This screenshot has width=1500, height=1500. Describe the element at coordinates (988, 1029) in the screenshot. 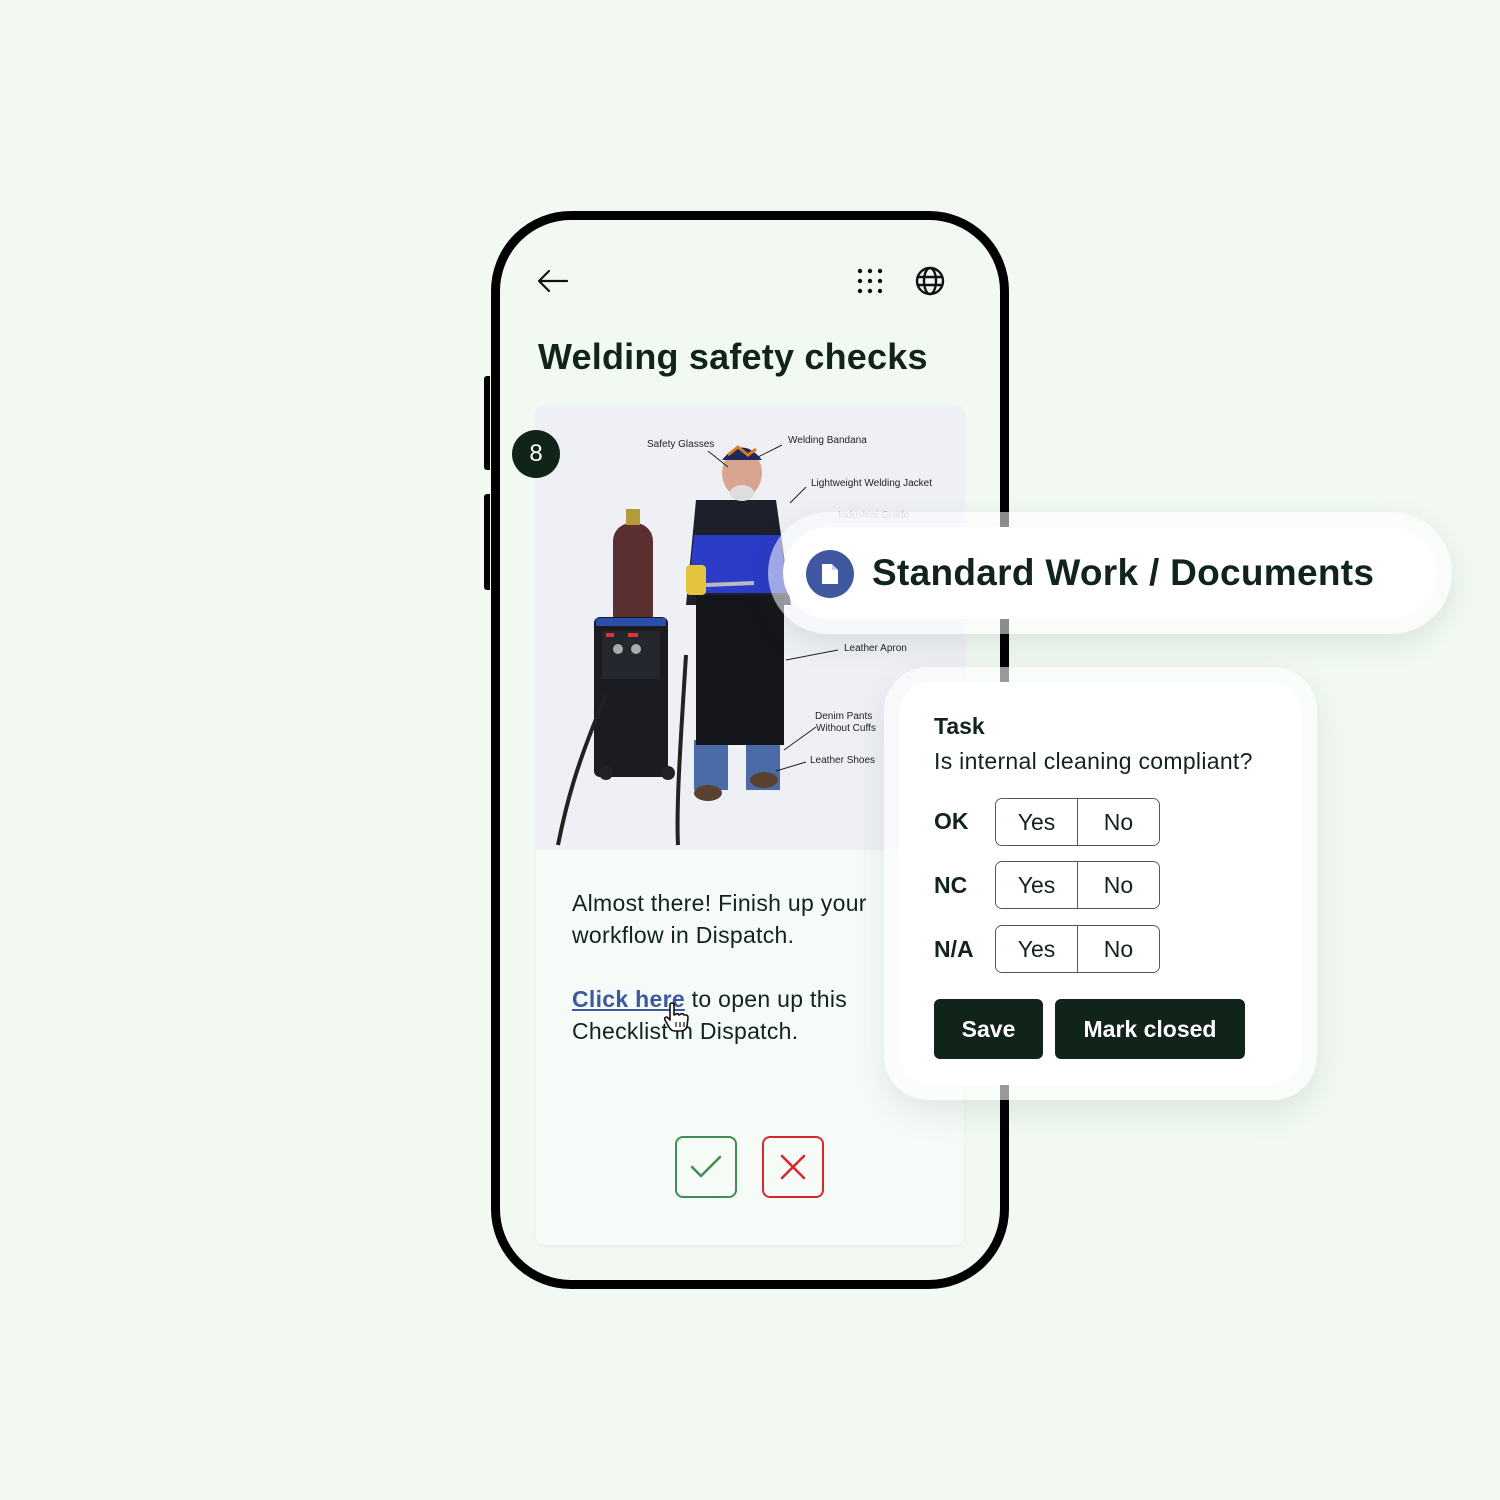

I see `save-button: Save` at that location.